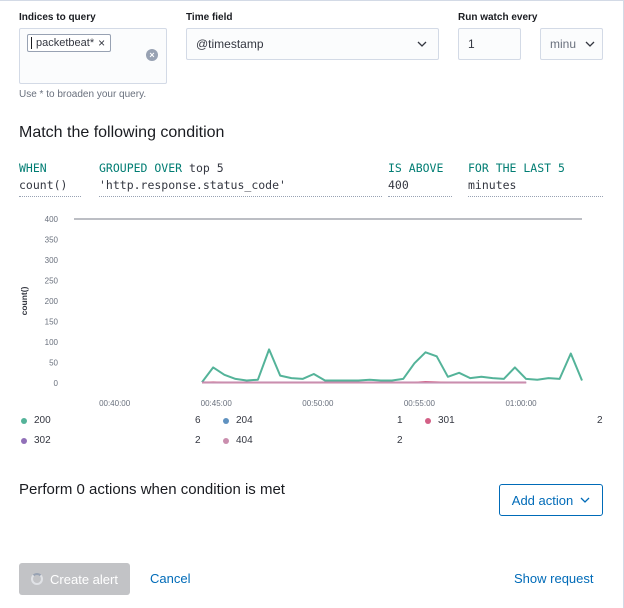 The width and height of the screenshot is (624, 608). What do you see at coordinates (209, 17) in the screenshot?
I see `time-field-label: Time field` at bounding box center [209, 17].